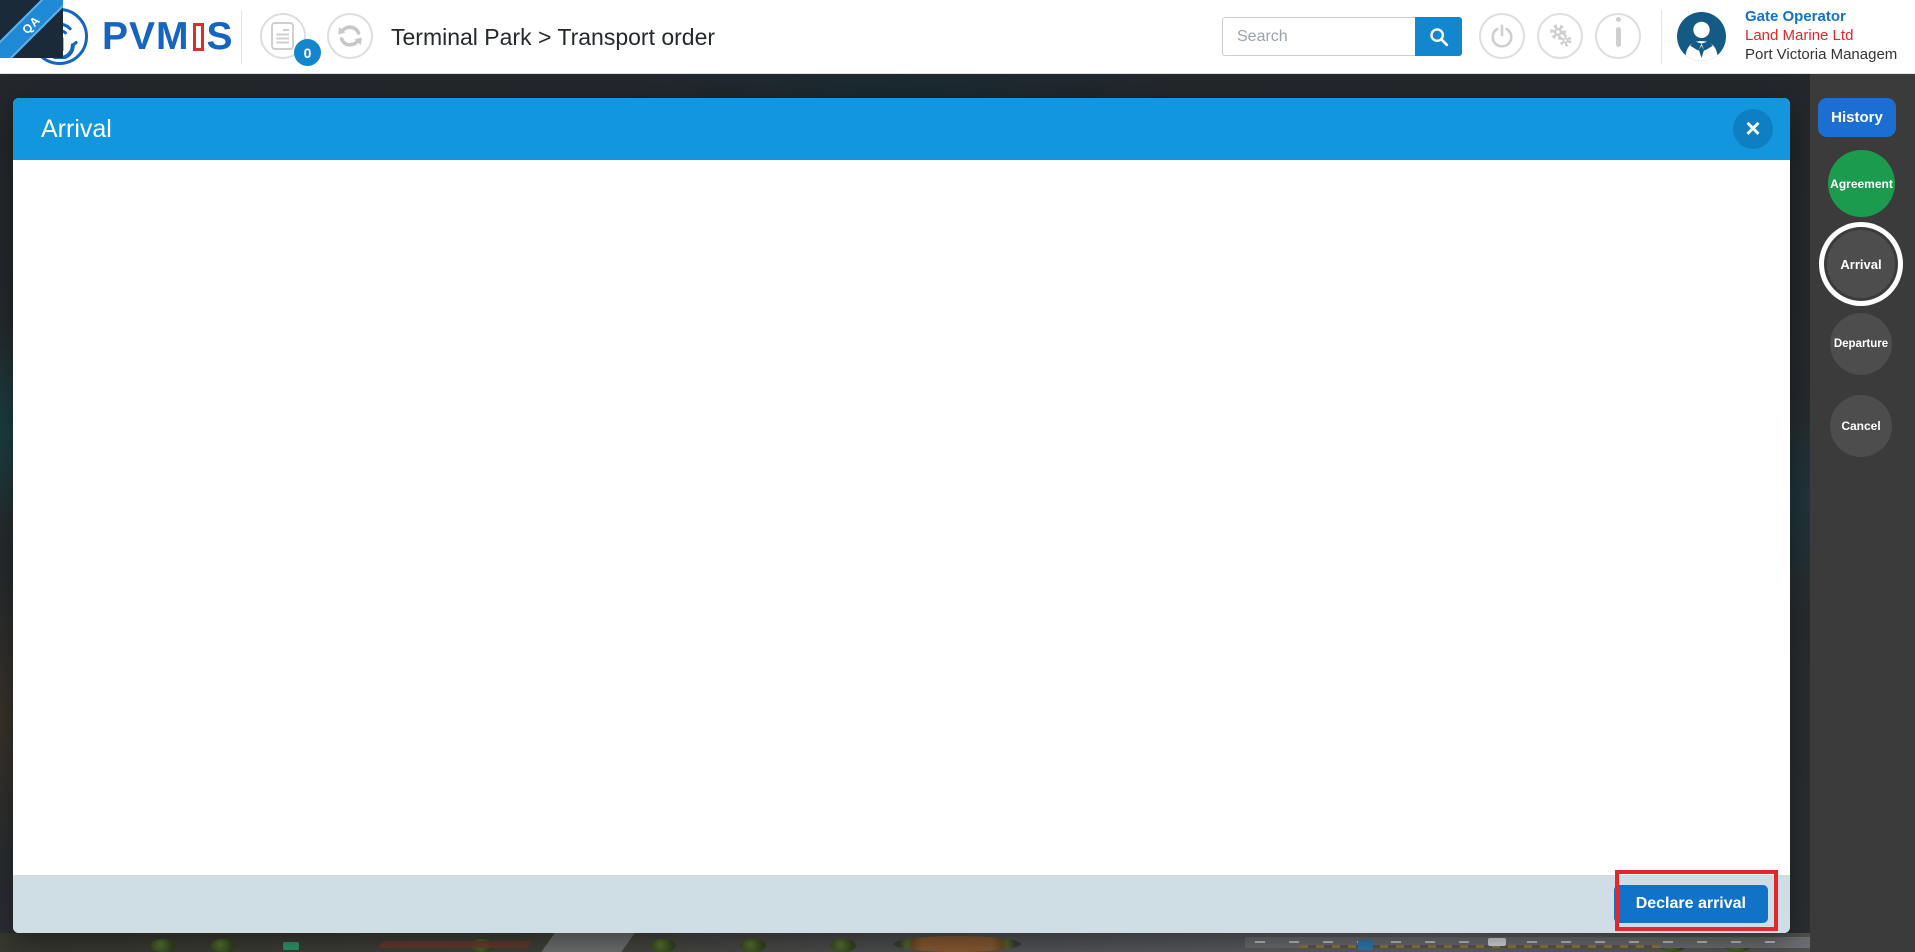  I want to click on step-arrival-active: Arrival, so click(1861, 264).